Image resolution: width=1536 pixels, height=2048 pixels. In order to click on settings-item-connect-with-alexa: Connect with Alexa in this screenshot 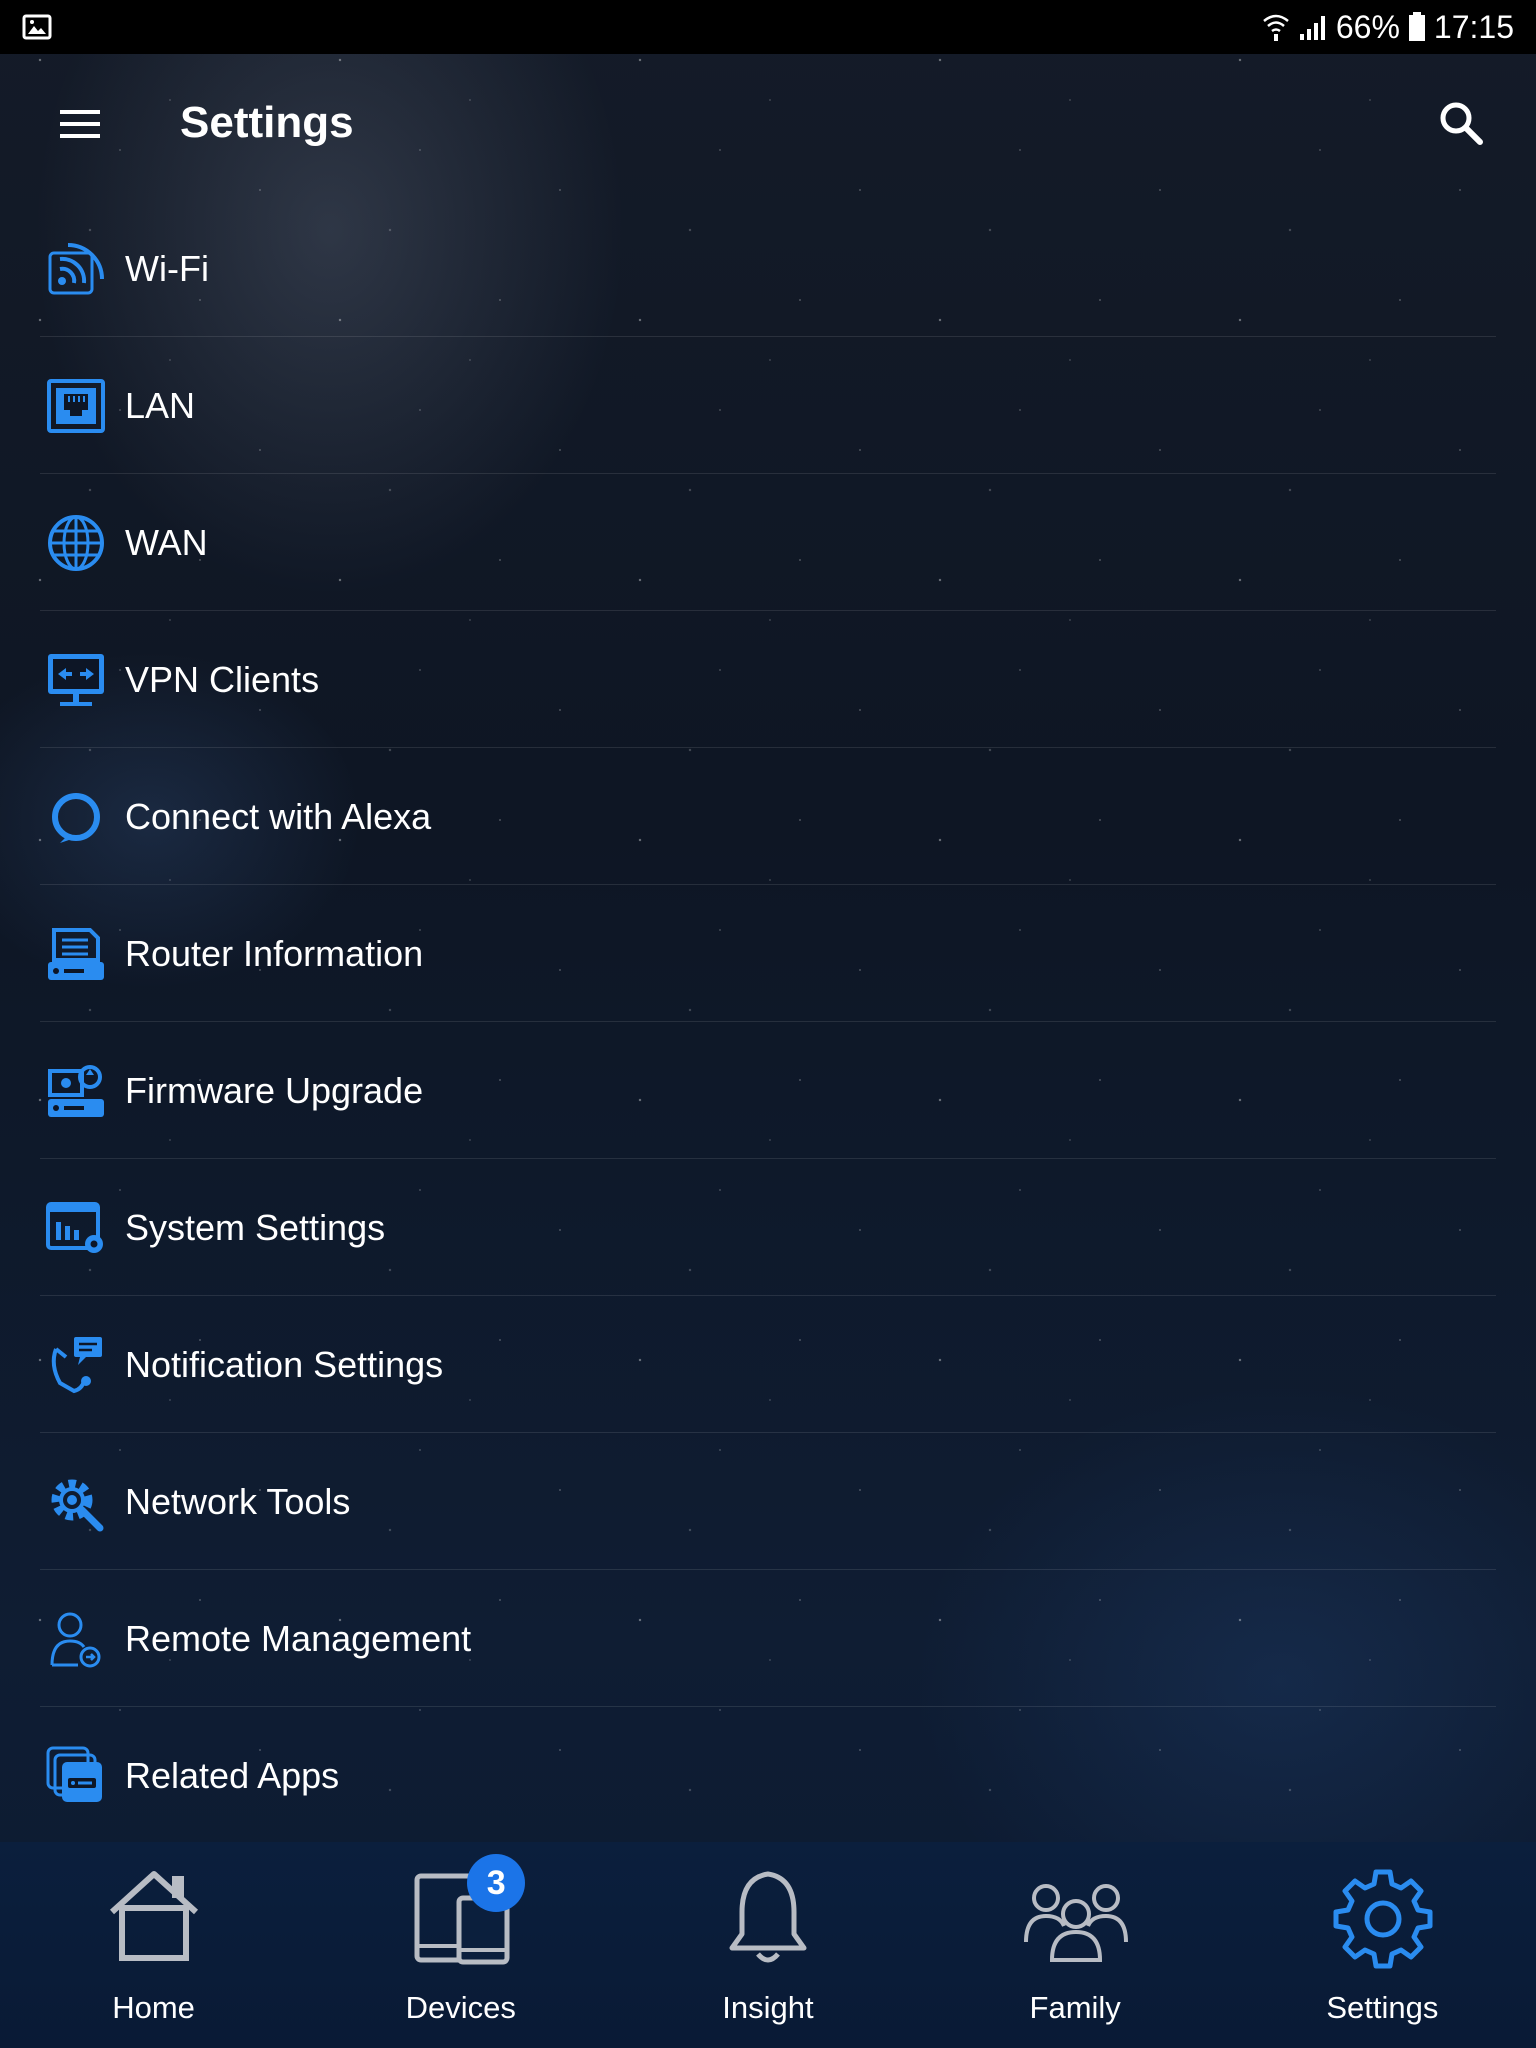, I will do `click(768, 816)`.